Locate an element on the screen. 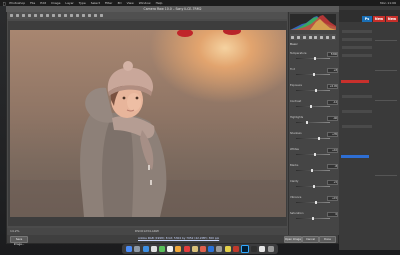 Image resolution: width=400 pixels, height=255 pixels. zoom-tool-icon is located at coordinates (11, 15).